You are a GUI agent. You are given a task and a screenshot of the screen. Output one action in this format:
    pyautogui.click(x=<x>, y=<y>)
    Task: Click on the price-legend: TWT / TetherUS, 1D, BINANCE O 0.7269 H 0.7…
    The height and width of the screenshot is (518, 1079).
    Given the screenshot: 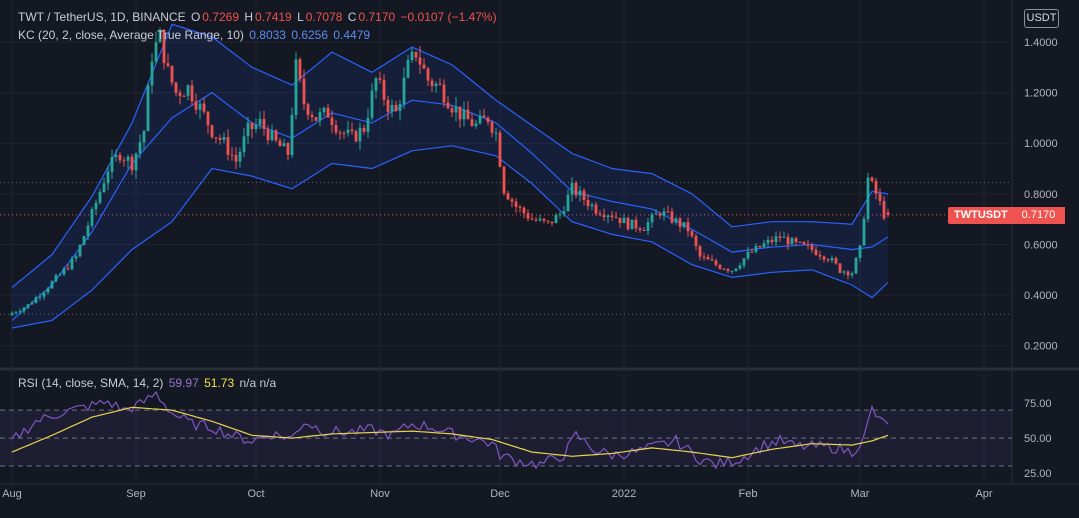 What is the action you would take?
    pyautogui.click(x=258, y=17)
    